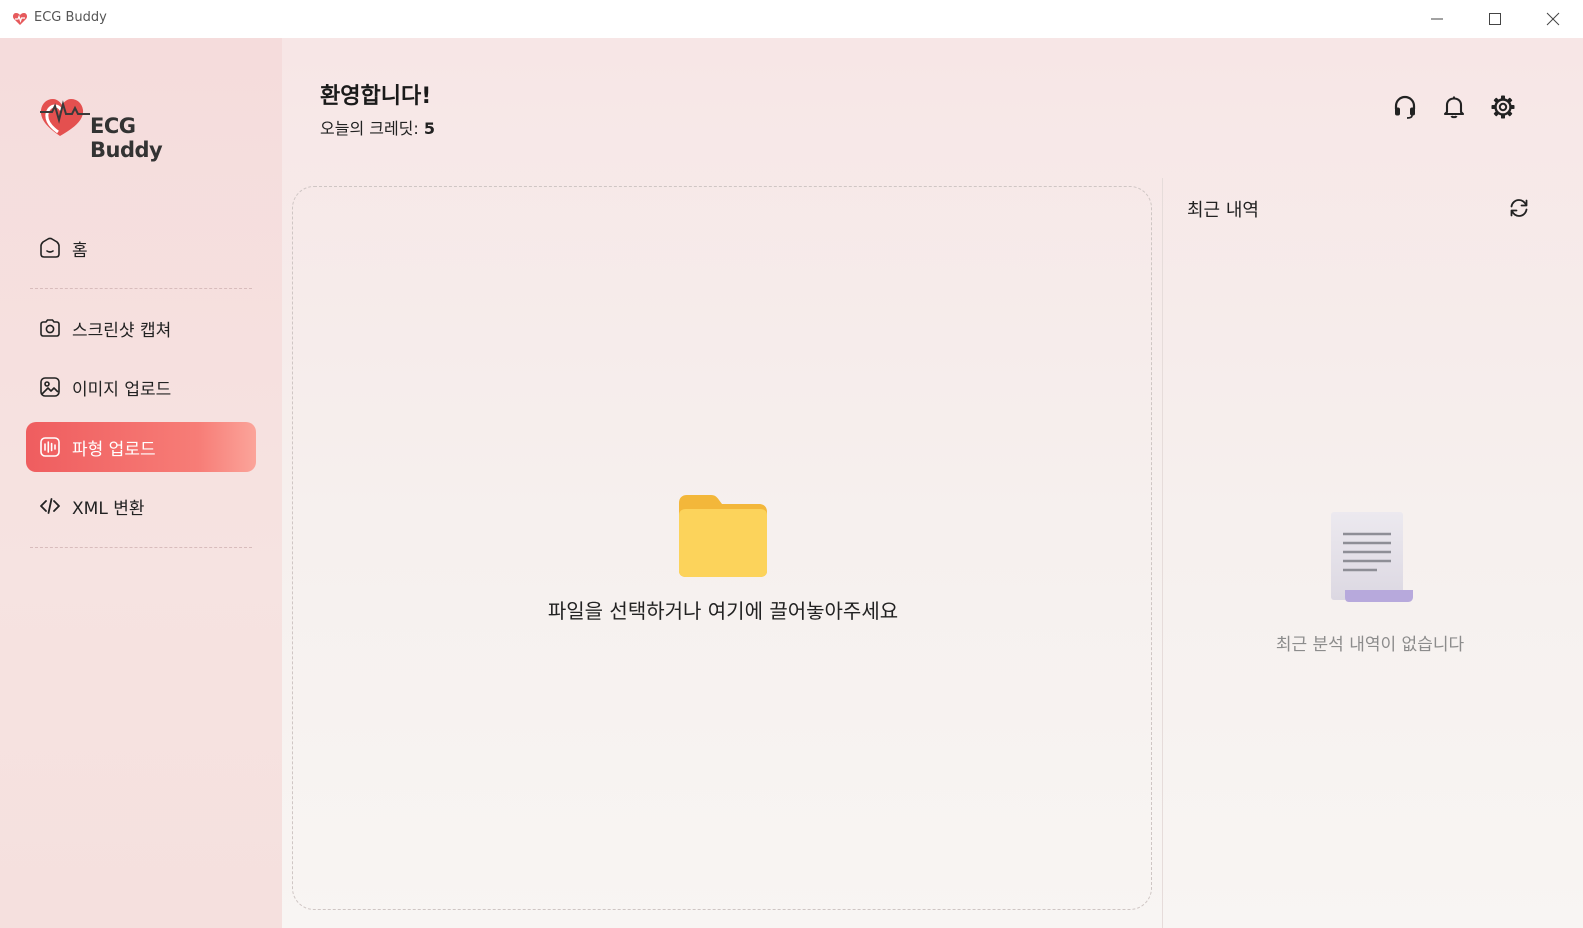 This screenshot has width=1583, height=928. Describe the element at coordinates (50, 248) in the screenshot. I see `home-icon` at that location.